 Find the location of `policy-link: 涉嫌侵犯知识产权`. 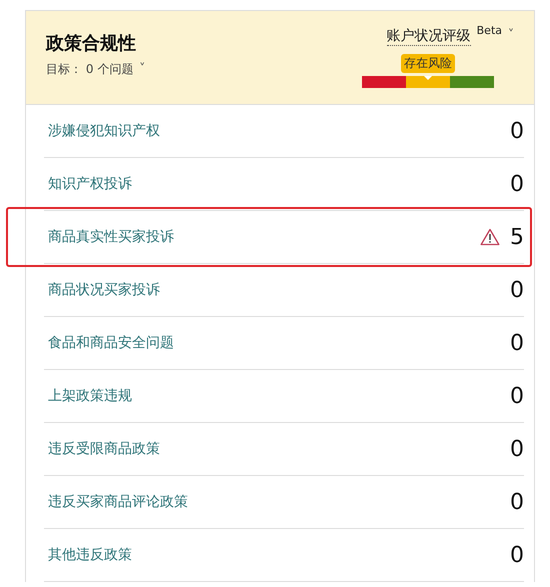

policy-link: 涉嫌侵犯知识产权 is located at coordinates (104, 131).